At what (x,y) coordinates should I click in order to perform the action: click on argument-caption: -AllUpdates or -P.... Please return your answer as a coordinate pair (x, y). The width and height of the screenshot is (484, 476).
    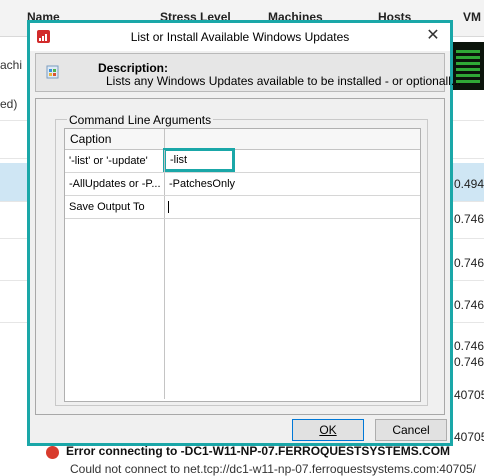
    Looking at the image, I should click on (115, 184).